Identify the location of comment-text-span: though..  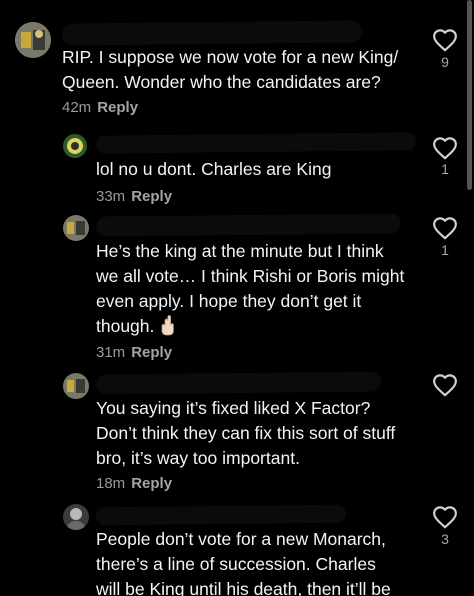
(125, 326).